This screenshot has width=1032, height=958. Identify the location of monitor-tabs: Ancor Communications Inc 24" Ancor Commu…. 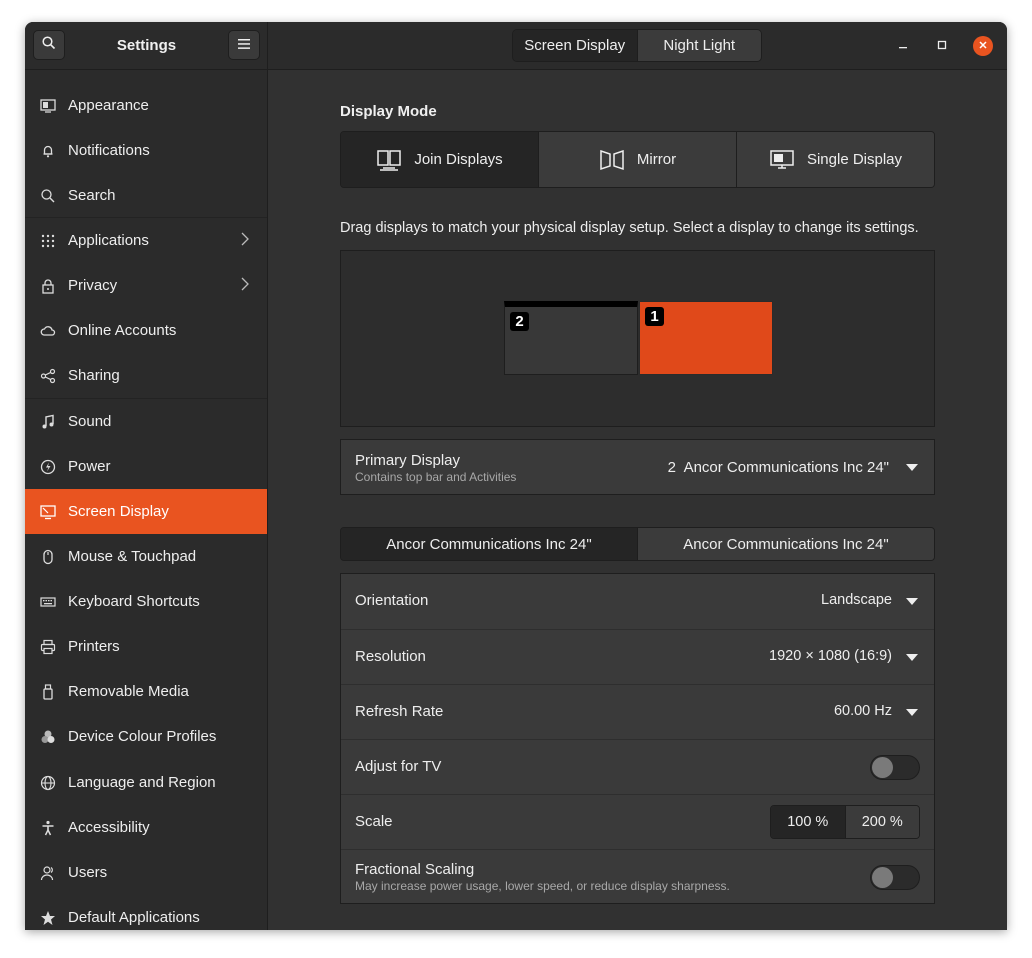
(637, 544).